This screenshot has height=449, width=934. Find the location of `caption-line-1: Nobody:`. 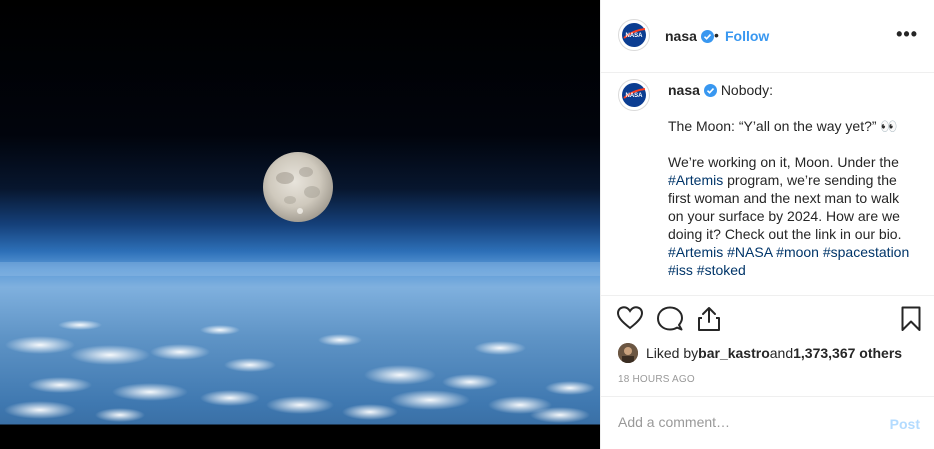

caption-line-1: Nobody: is located at coordinates (746, 90).